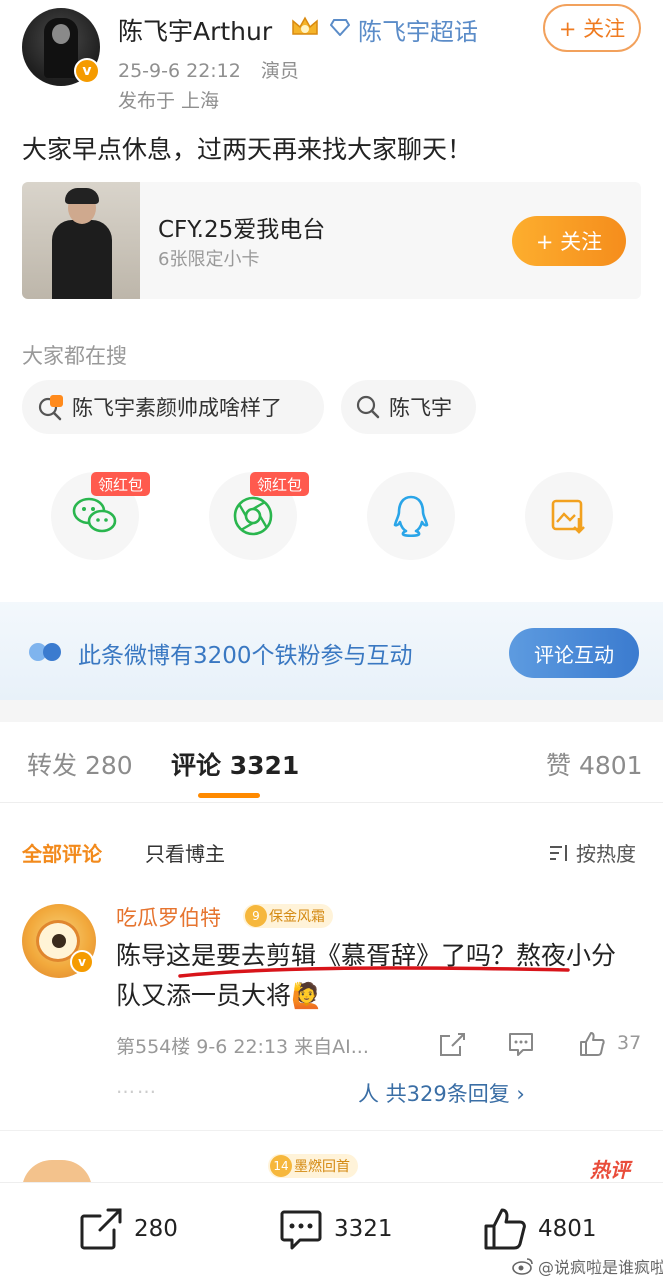  What do you see at coordinates (420, 408) in the screenshot?
I see `search-chip-label: 陈飞宇` at bounding box center [420, 408].